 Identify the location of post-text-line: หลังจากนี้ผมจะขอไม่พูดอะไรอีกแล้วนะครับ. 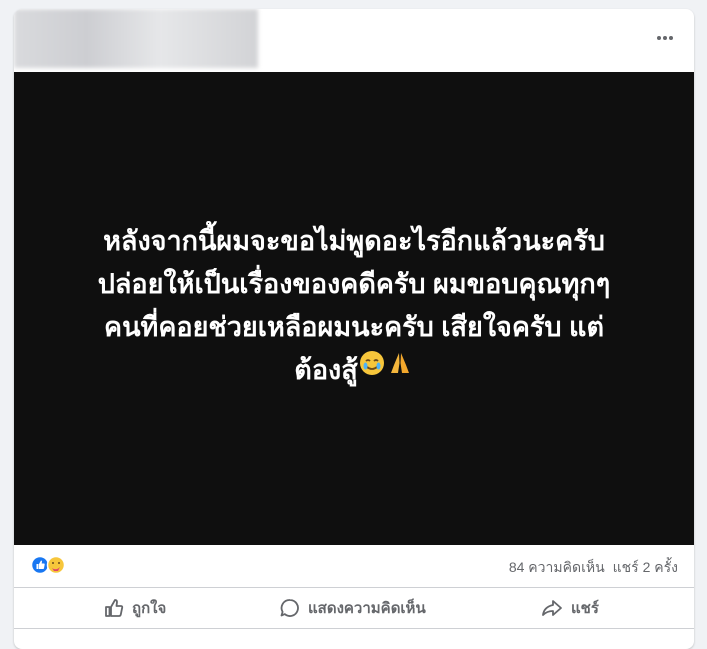
(354, 240).